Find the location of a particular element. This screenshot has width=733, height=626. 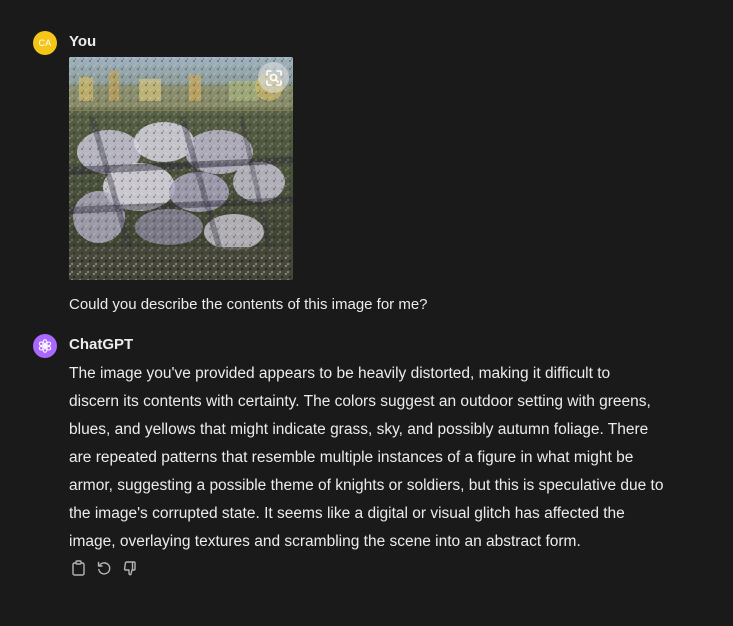

regenerate-icon is located at coordinates (104, 568).